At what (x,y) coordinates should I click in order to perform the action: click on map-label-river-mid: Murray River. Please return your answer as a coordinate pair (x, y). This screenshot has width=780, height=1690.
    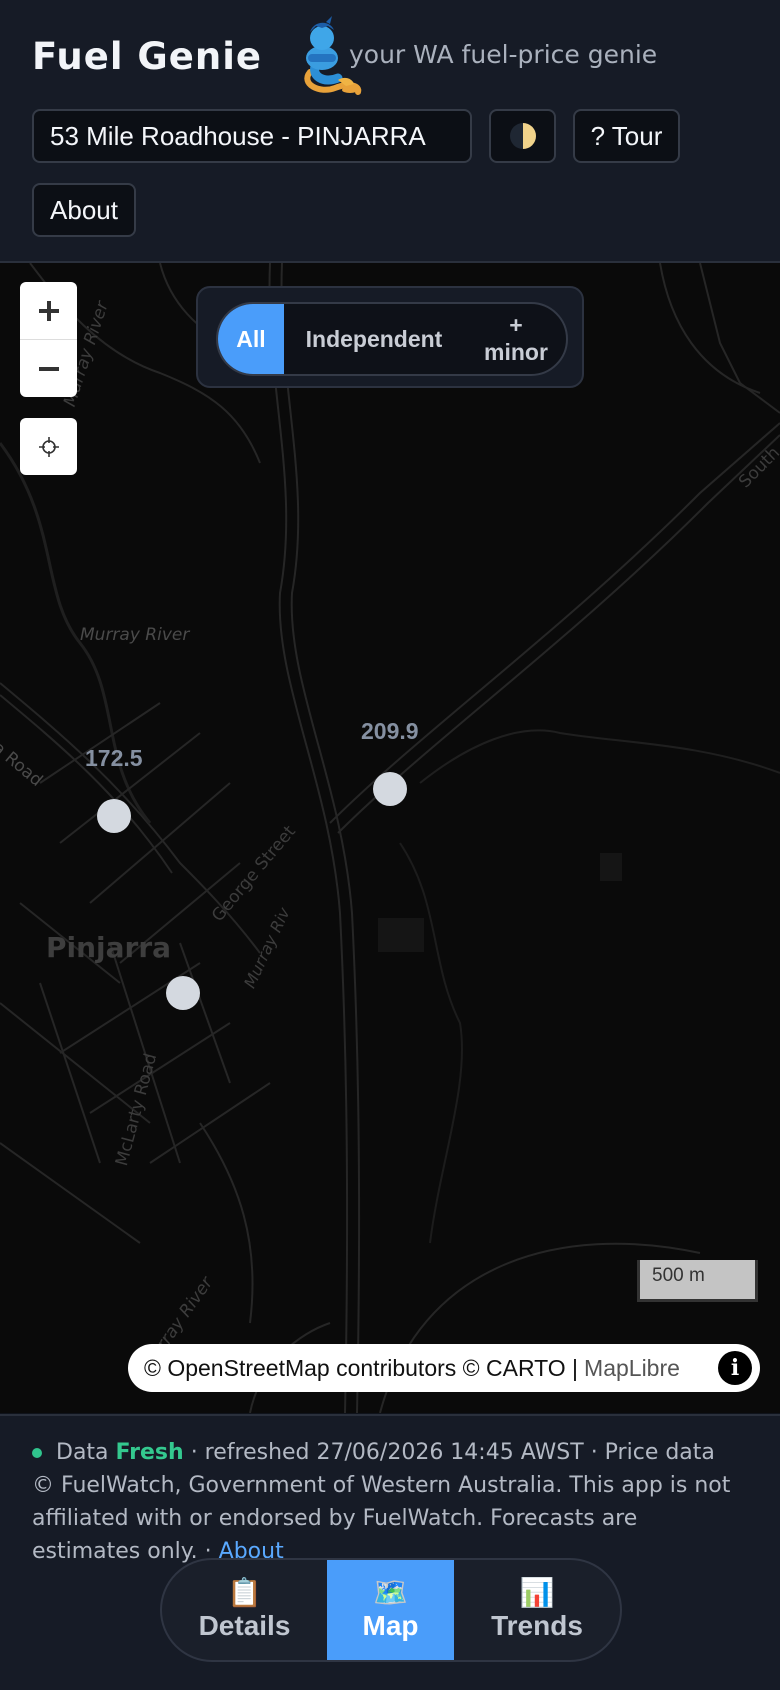
    Looking at the image, I should click on (135, 635).